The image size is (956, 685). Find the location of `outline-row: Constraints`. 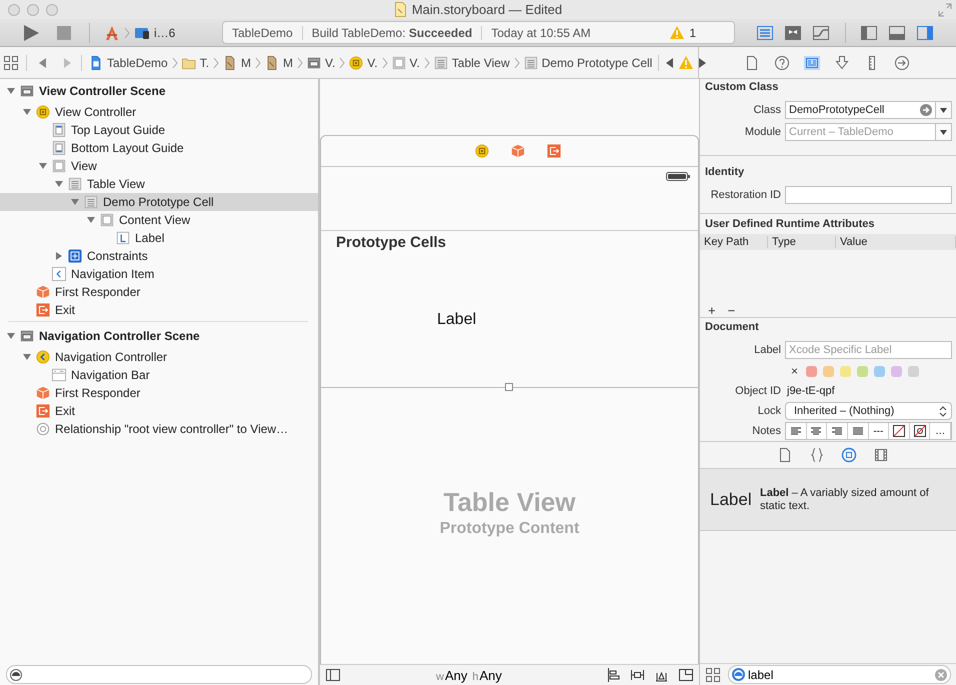

outline-row: Constraints is located at coordinates (159, 256).